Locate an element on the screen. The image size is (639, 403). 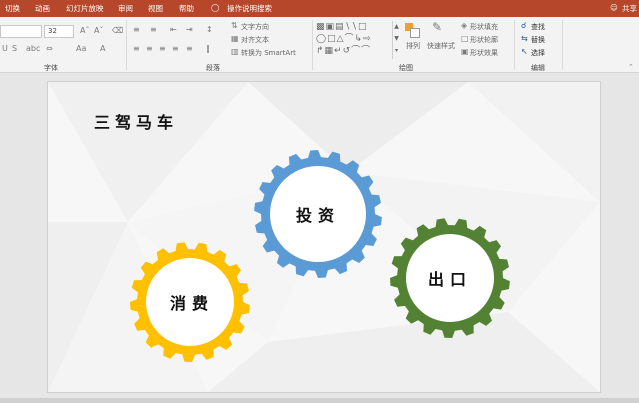
tab-animations: 动画 is located at coordinates (42, 8).